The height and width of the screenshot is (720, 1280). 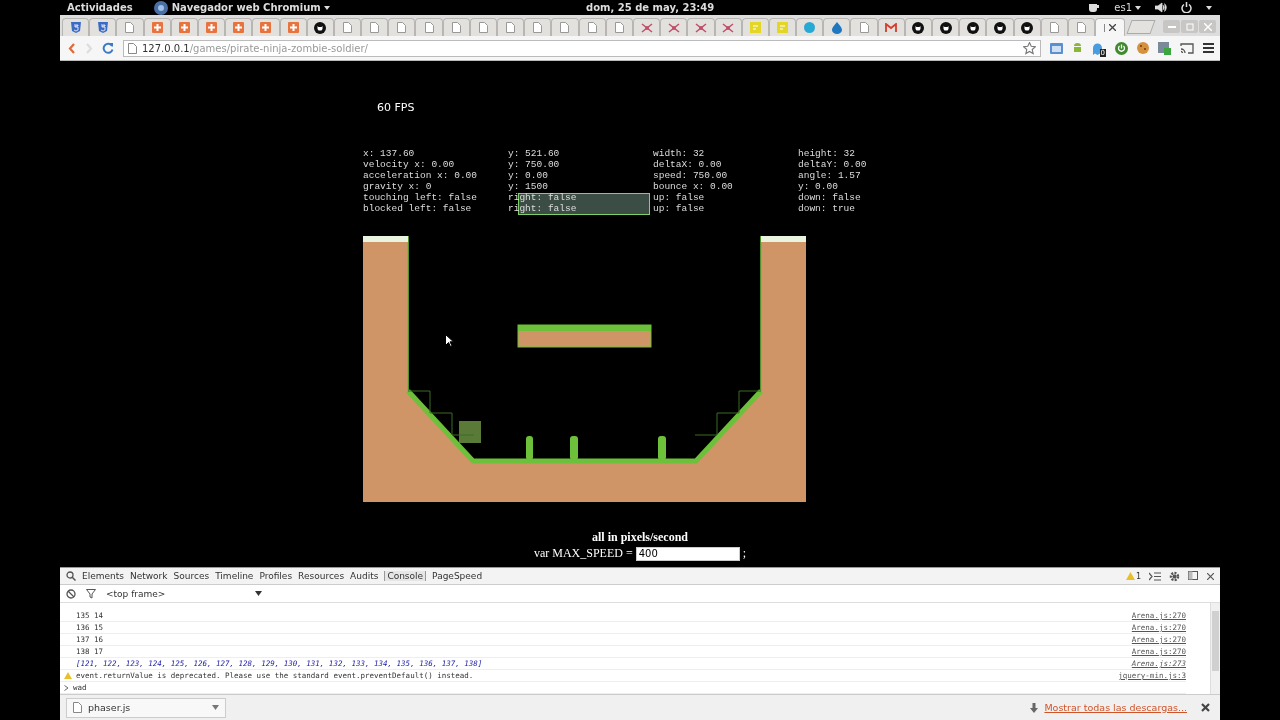 What do you see at coordinates (234, 576) in the screenshot?
I see `devtools-tab: Timeline` at bounding box center [234, 576].